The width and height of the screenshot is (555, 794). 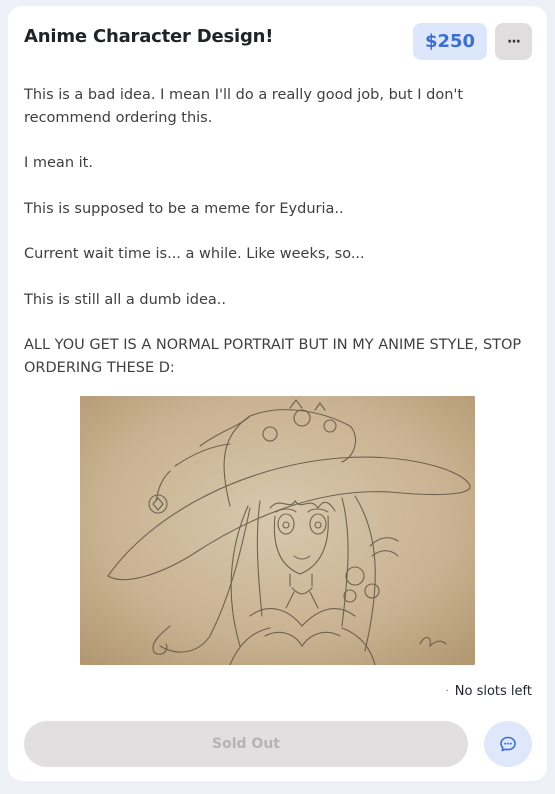 I want to click on chat-bubble-icon, so click(x=508, y=744).